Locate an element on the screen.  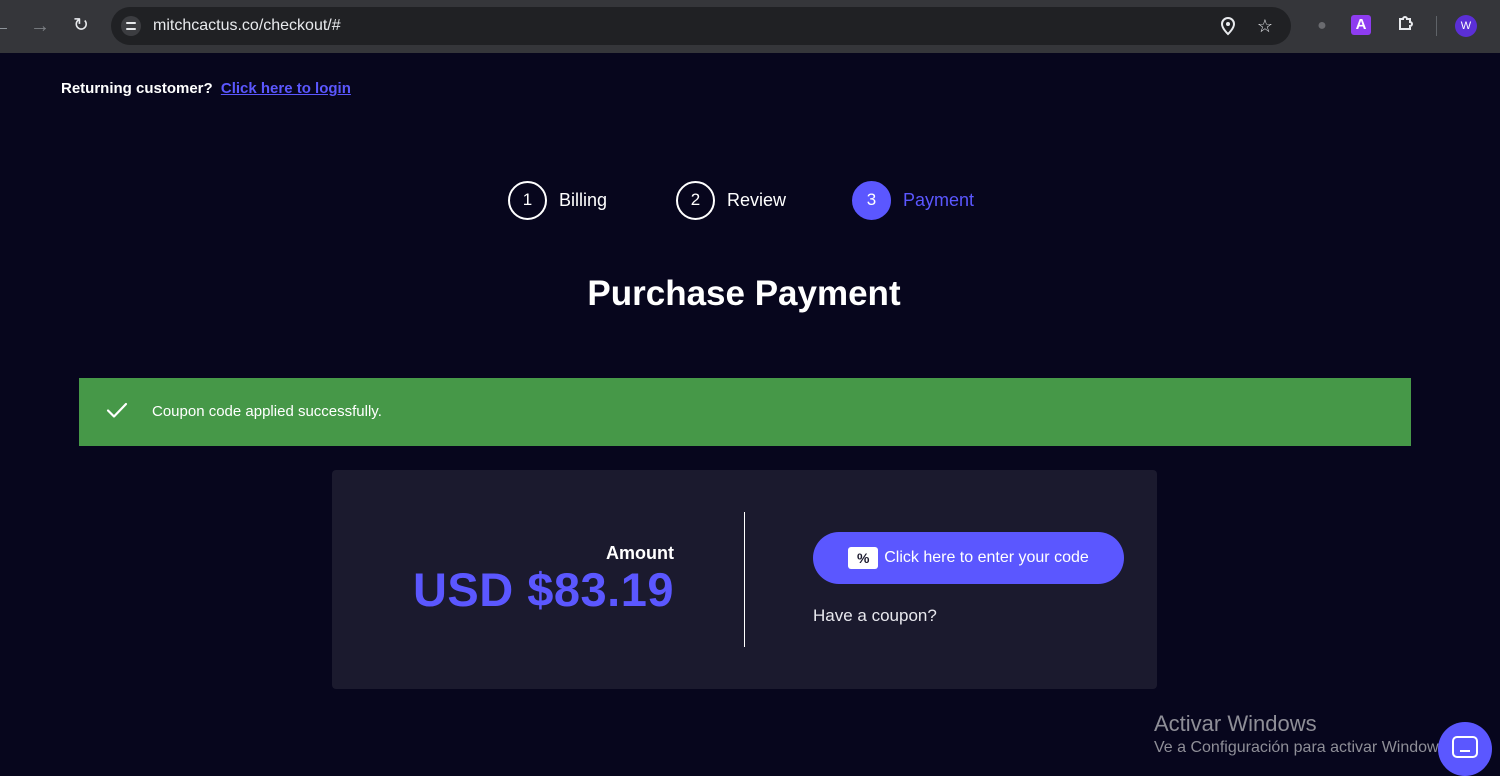
step-billing: 1 Billing is located at coordinates (557, 200).